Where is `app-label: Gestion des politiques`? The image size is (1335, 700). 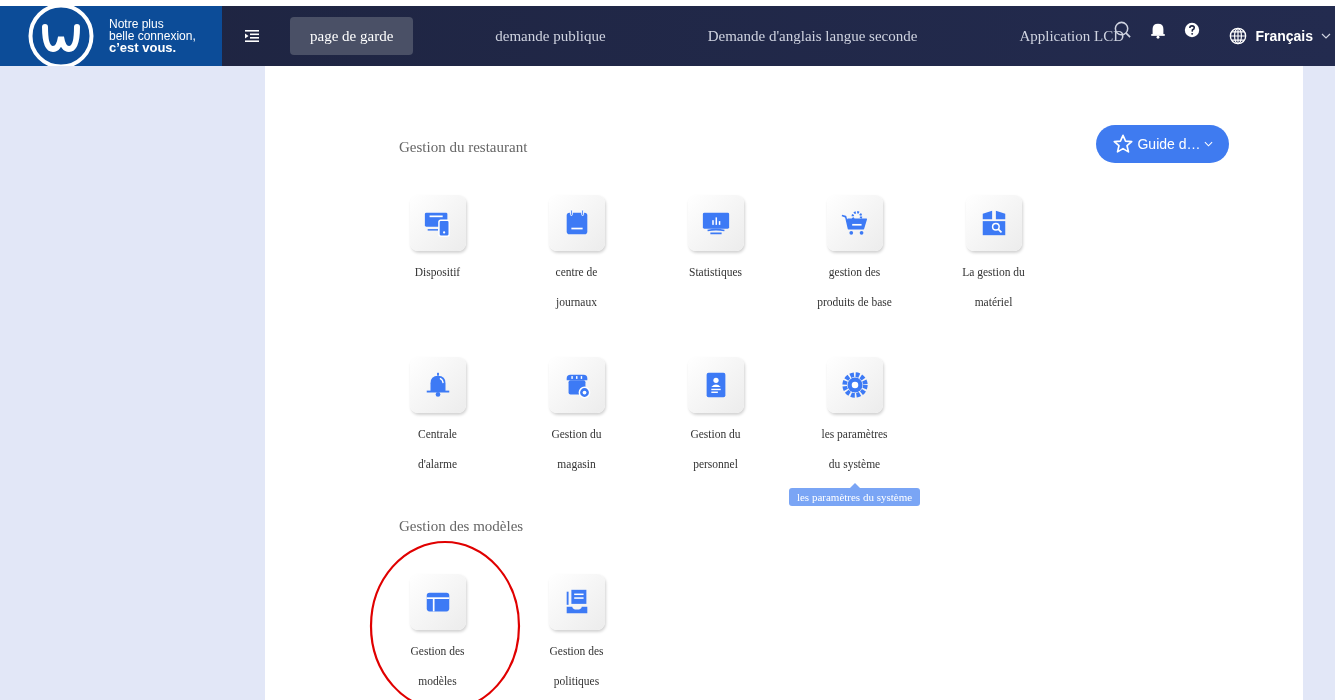
app-label: Gestion des politiques is located at coordinates (576, 666).